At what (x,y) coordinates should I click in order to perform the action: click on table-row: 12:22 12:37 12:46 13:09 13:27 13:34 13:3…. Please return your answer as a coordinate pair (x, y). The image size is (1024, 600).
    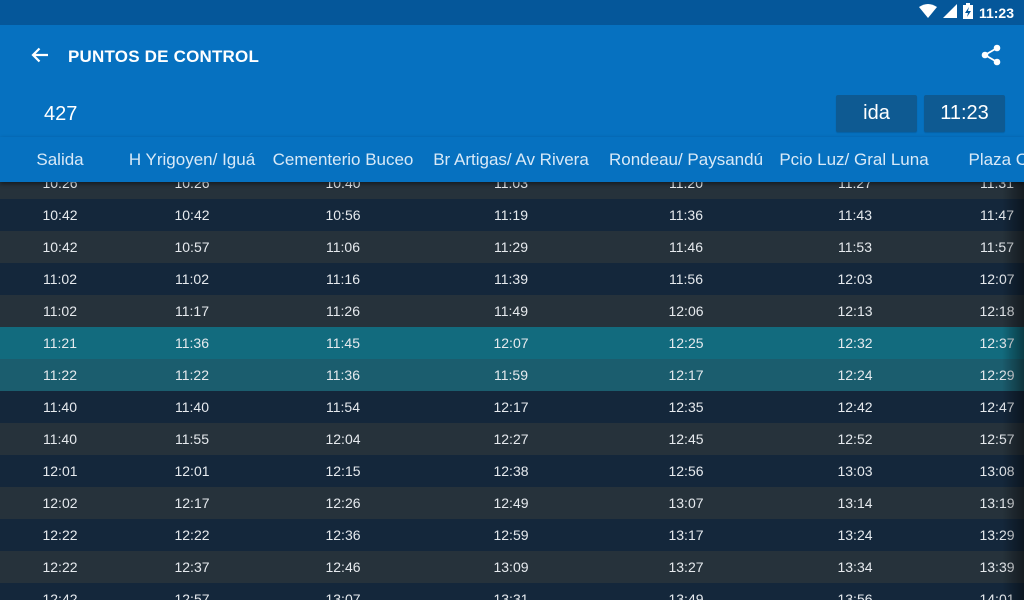
    Looking at the image, I should click on (512, 567).